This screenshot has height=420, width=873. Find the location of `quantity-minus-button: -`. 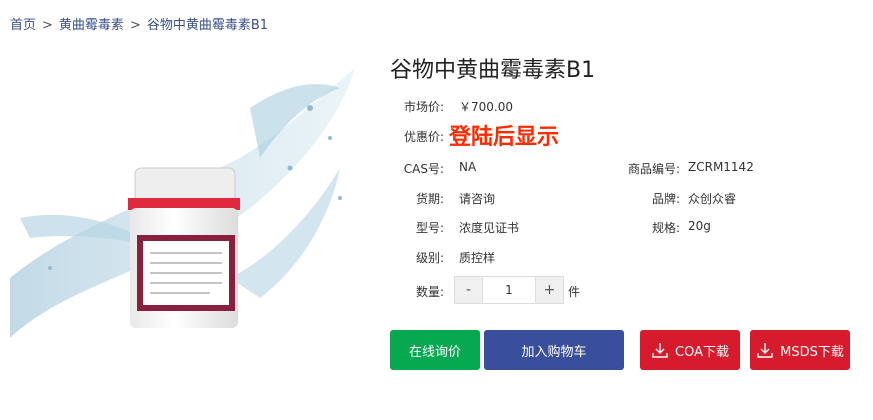

quantity-minus-button: - is located at coordinates (468, 290).